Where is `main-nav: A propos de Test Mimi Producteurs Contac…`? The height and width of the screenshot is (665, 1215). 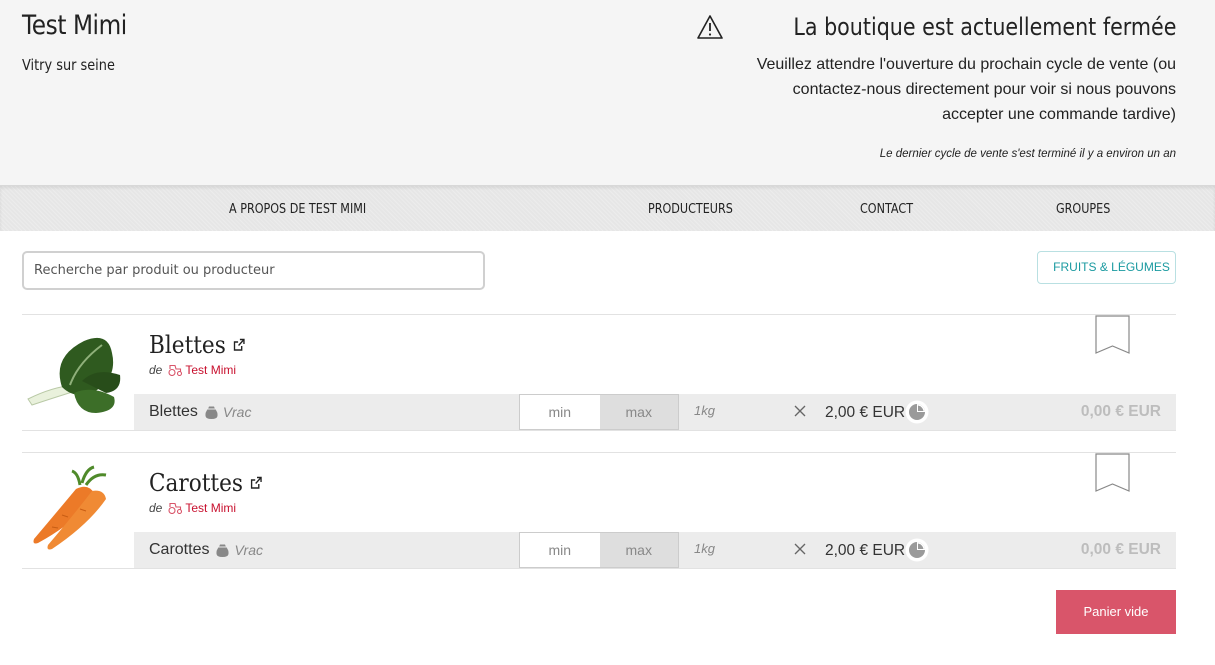
main-nav: A propos de Test Mimi Producteurs Contac… is located at coordinates (607, 208).